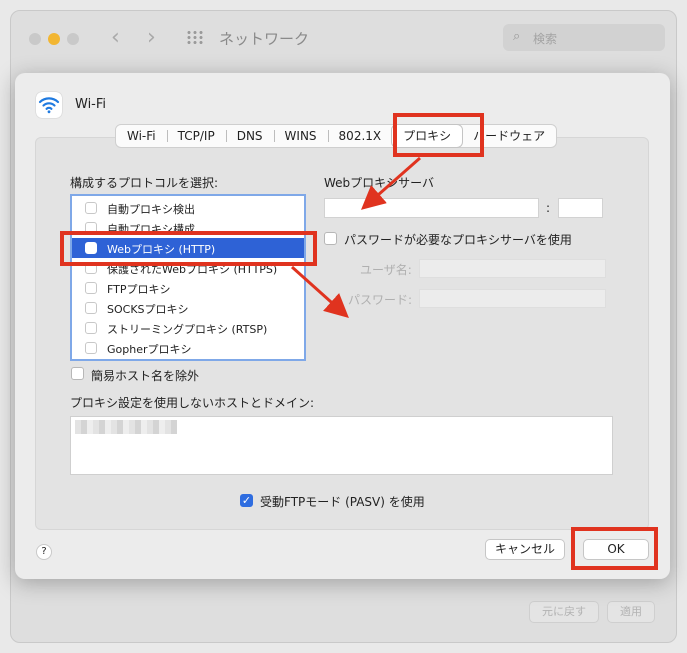  Describe the element at coordinates (148, 309) in the screenshot. I see `protocol-label: SOCKSプロキシ` at that location.